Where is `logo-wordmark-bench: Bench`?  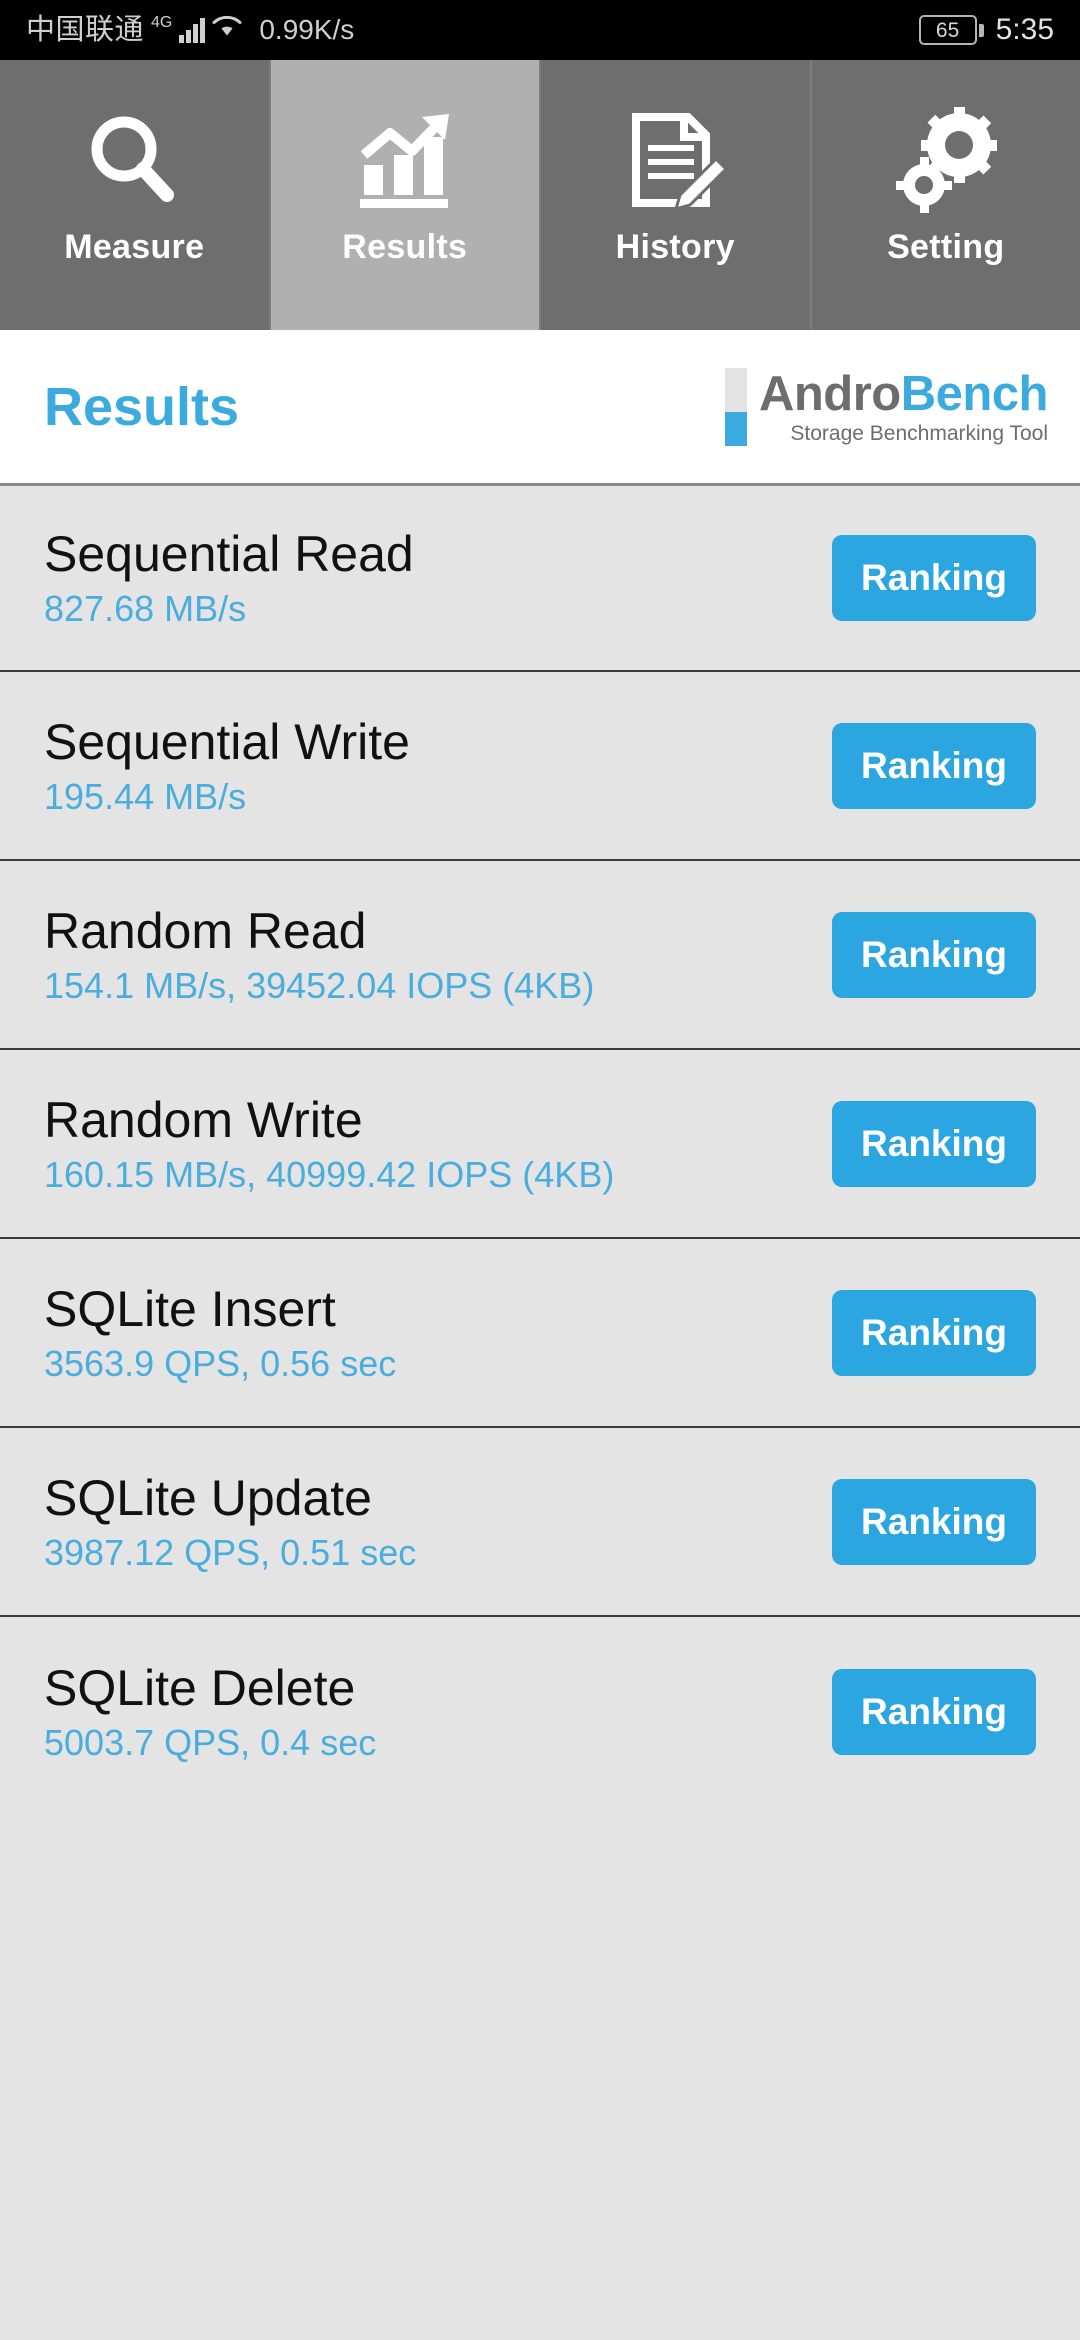
logo-wordmark-bench: Bench is located at coordinates (974, 393).